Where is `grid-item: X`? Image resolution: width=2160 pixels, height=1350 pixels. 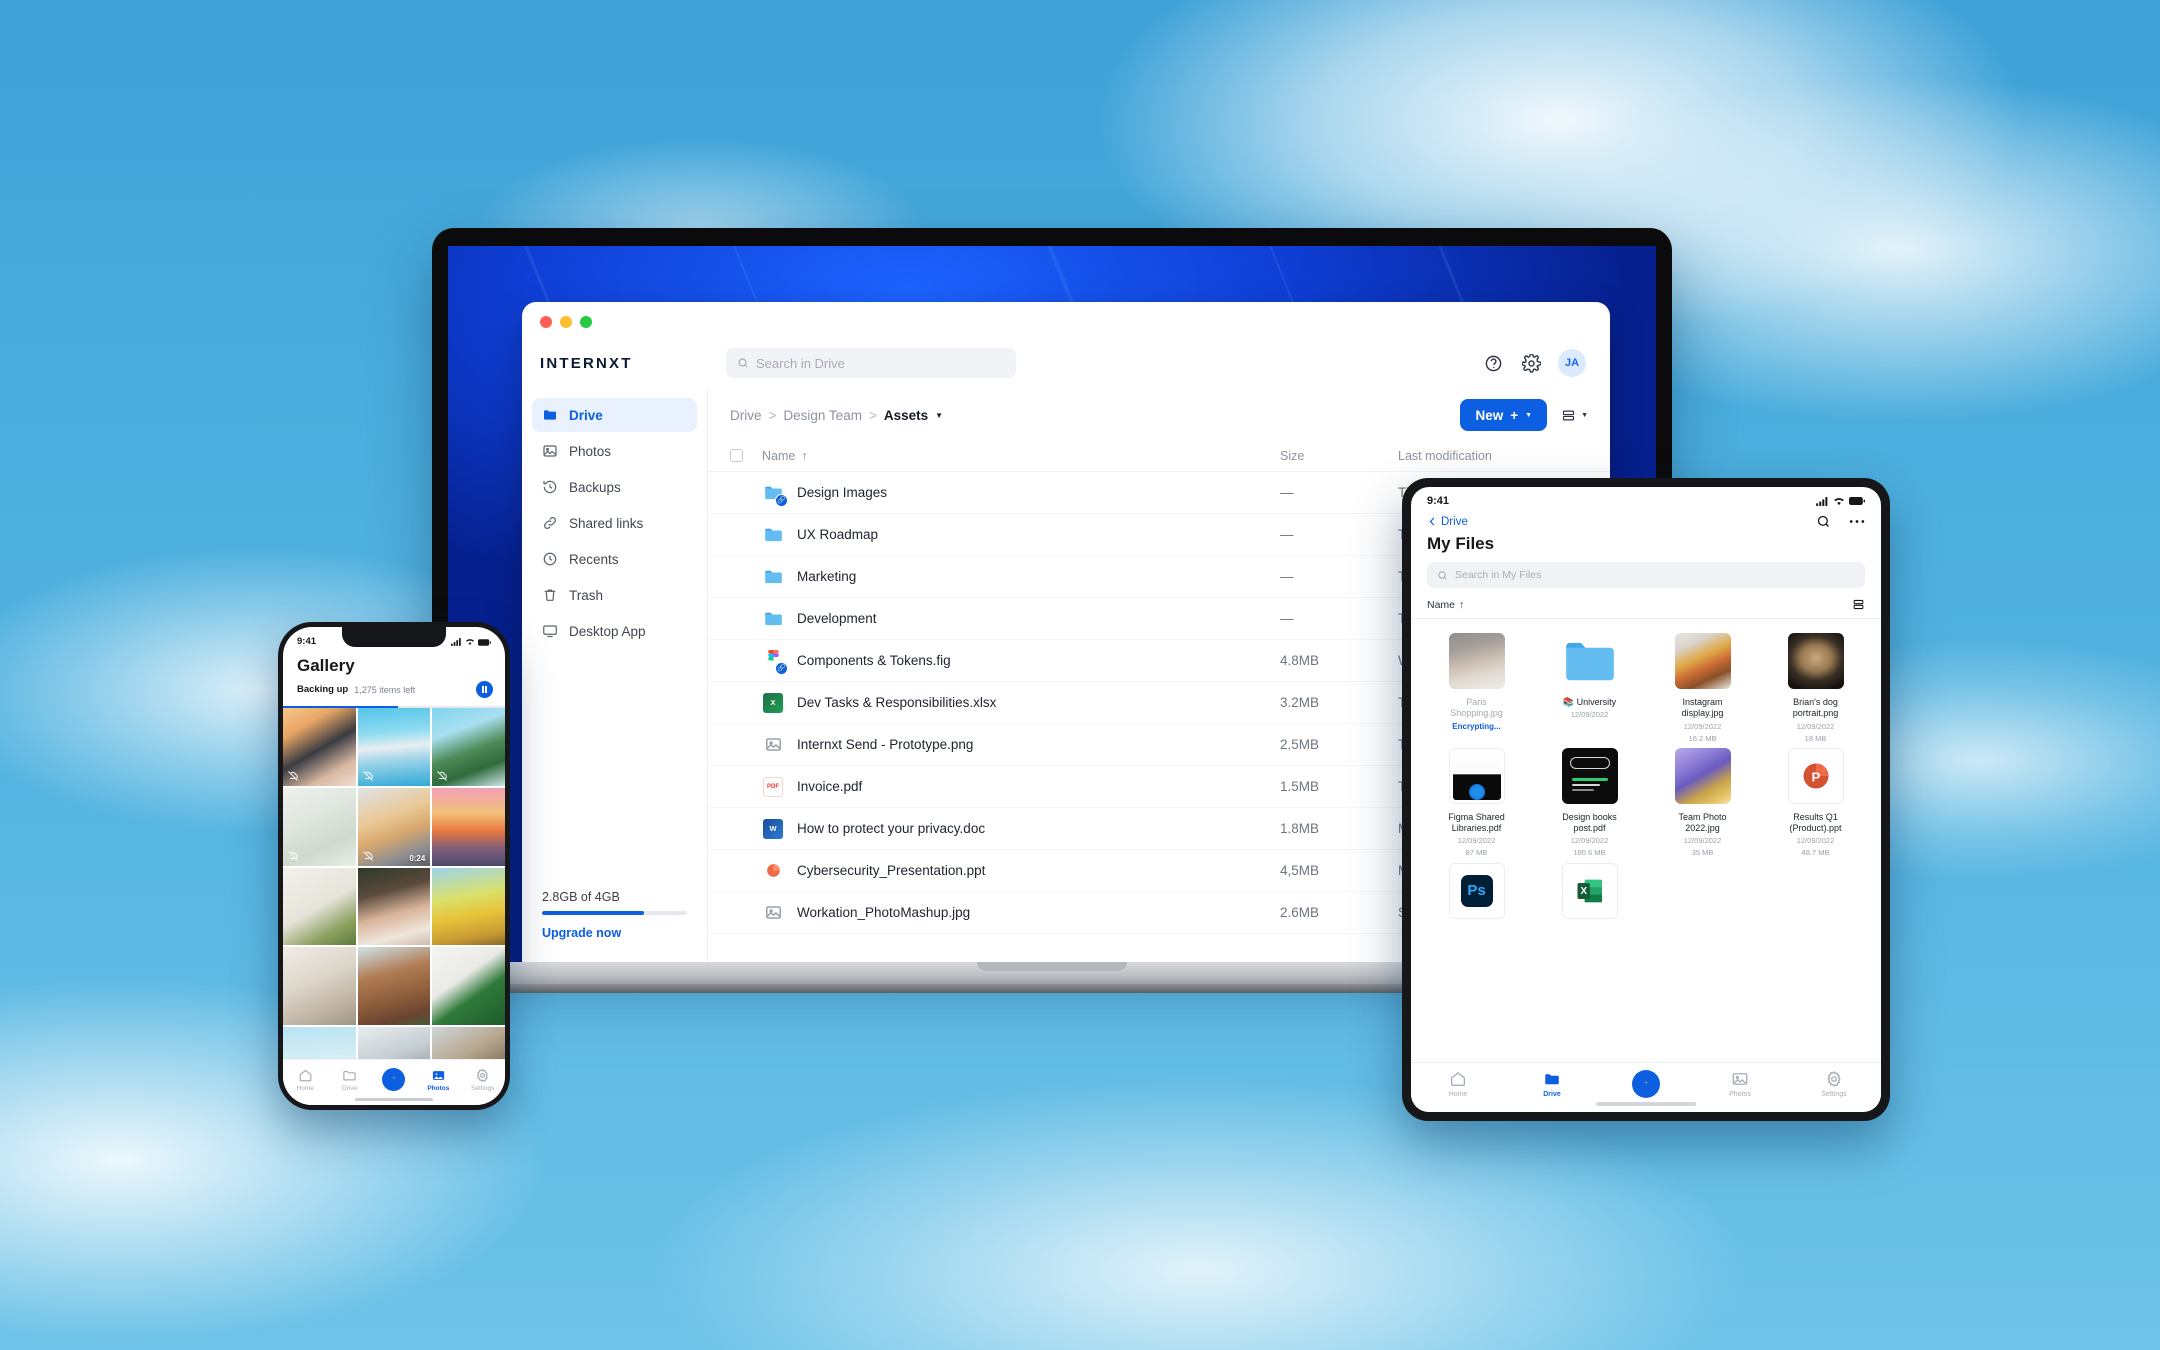
grid-item: X is located at coordinates (1589, 894).